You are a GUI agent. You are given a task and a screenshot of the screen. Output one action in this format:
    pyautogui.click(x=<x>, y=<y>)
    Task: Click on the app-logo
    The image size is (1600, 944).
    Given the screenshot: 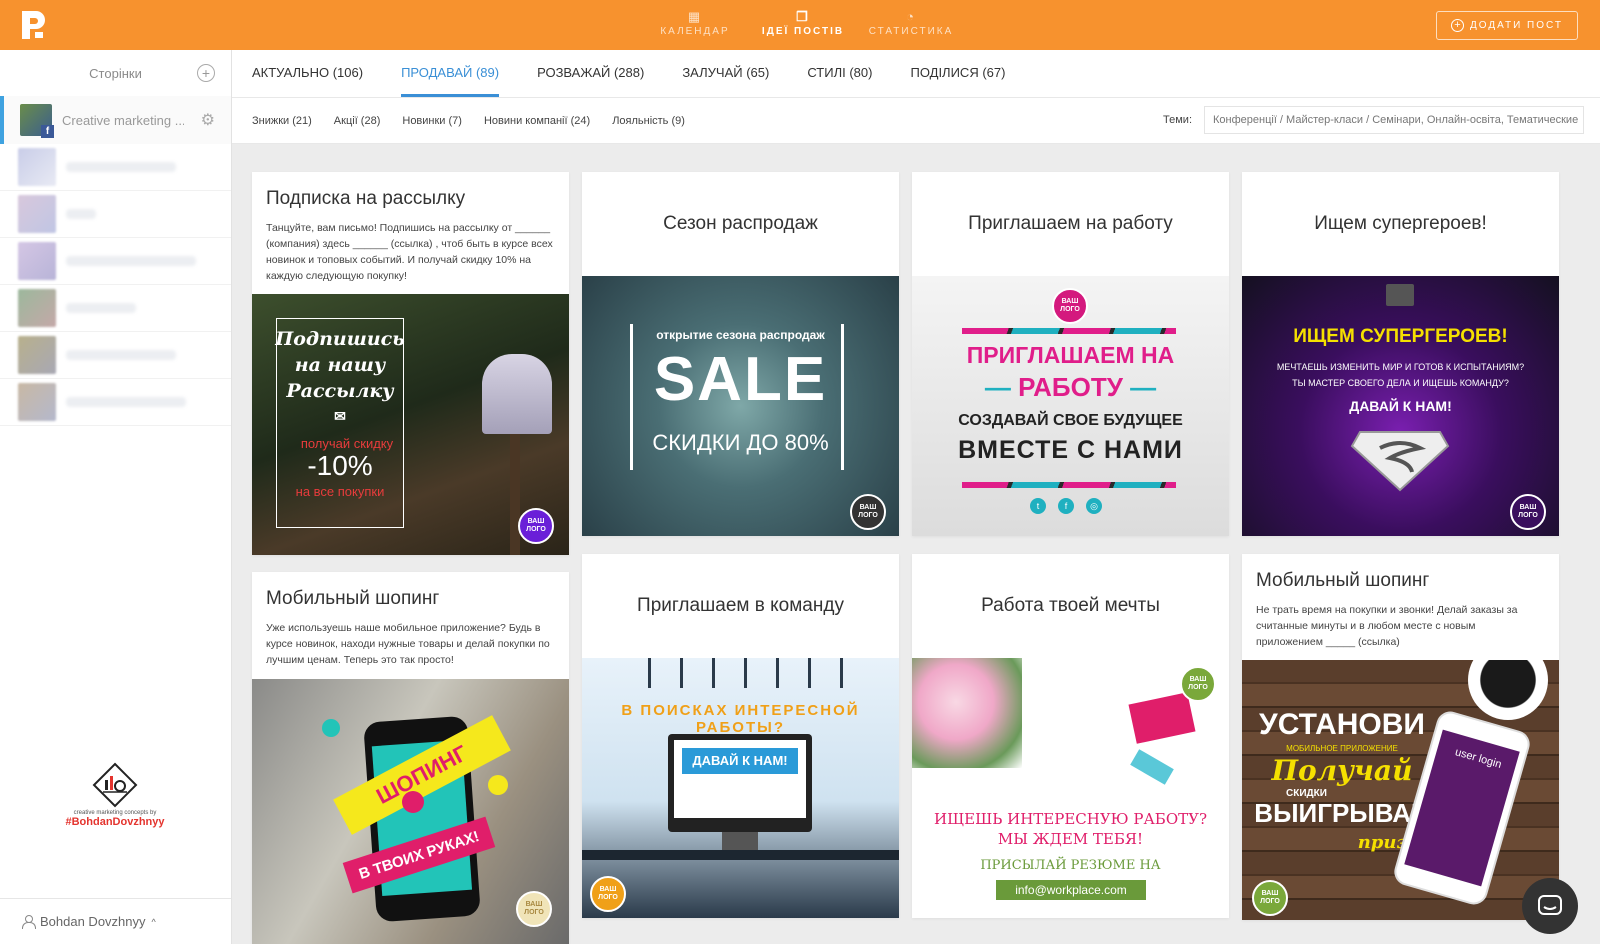 What is the action you would take?
    pyautogui.click(x=33, y=25)
    